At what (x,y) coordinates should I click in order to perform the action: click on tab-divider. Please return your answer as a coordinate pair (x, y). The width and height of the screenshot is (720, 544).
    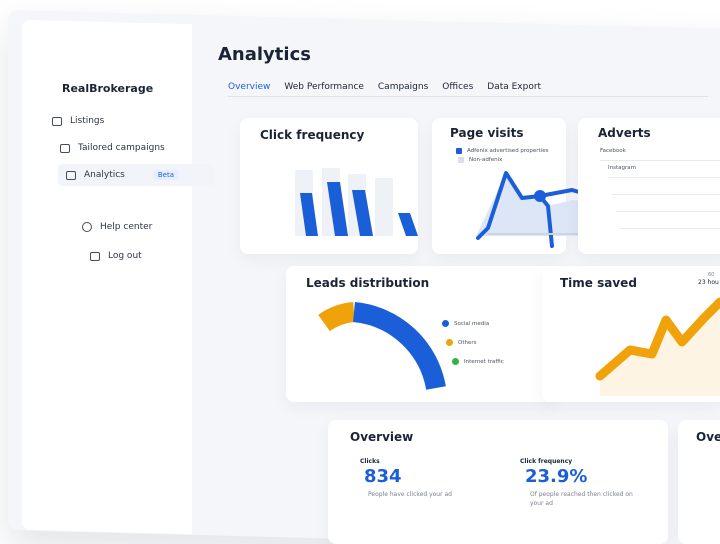
    Looking at the image, I should click on (468, 96).